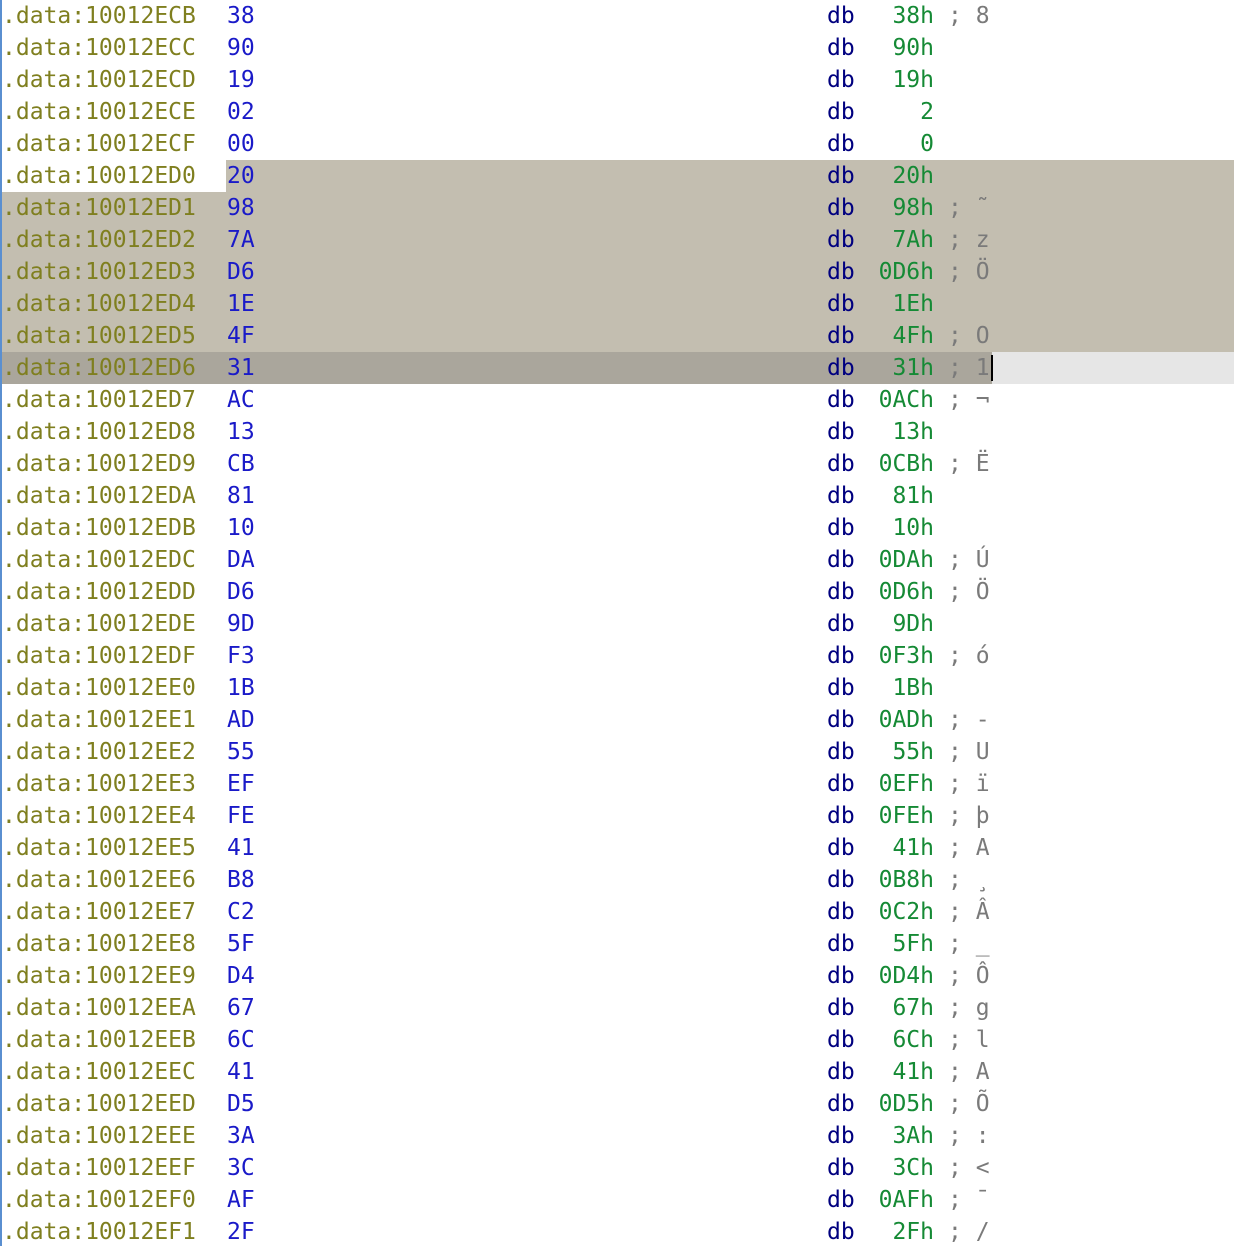 The image size is (1234, 1248). What do you see at coordinates (241, 208) in the screenshot?
I see `hex-bytes: 98` at bounding box center [241, 208].